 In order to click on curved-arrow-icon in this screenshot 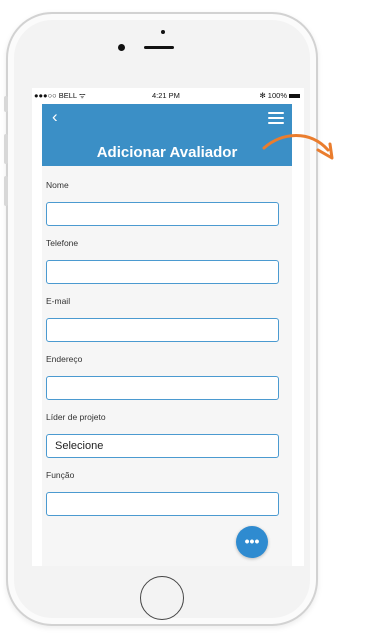, I will do `click(298, 147)`.